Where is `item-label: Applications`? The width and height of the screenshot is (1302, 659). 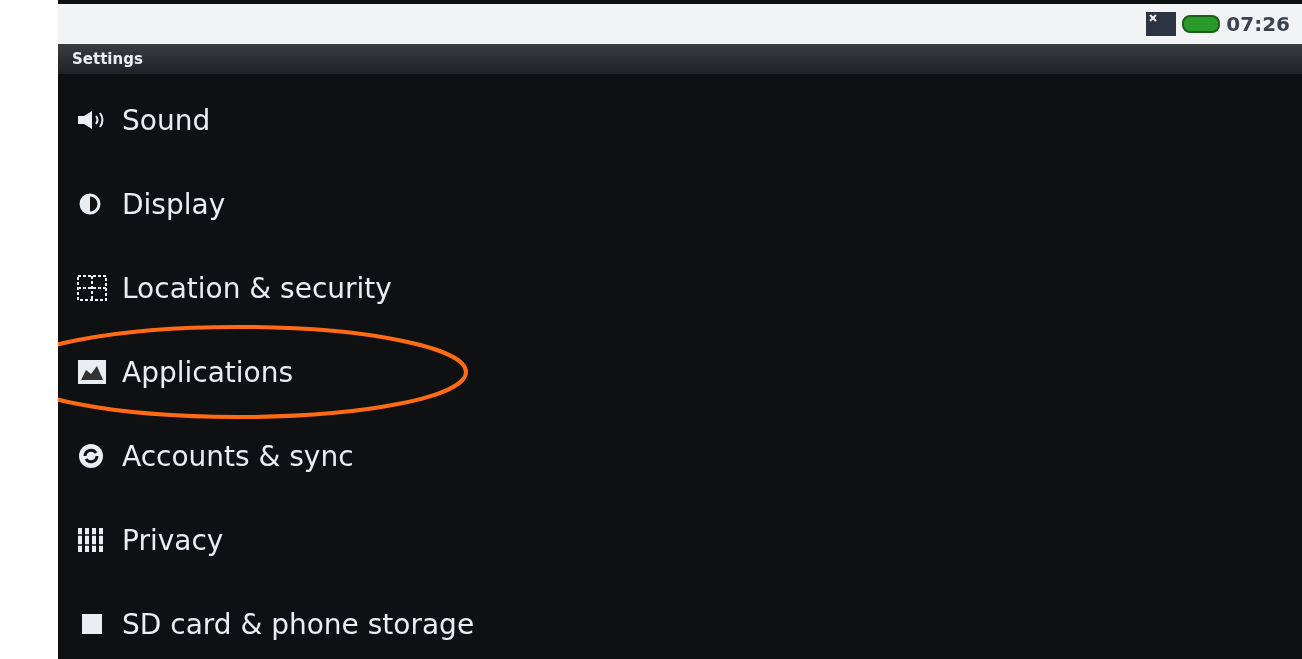
item-label: Applications is located at coordinates (208, 372).